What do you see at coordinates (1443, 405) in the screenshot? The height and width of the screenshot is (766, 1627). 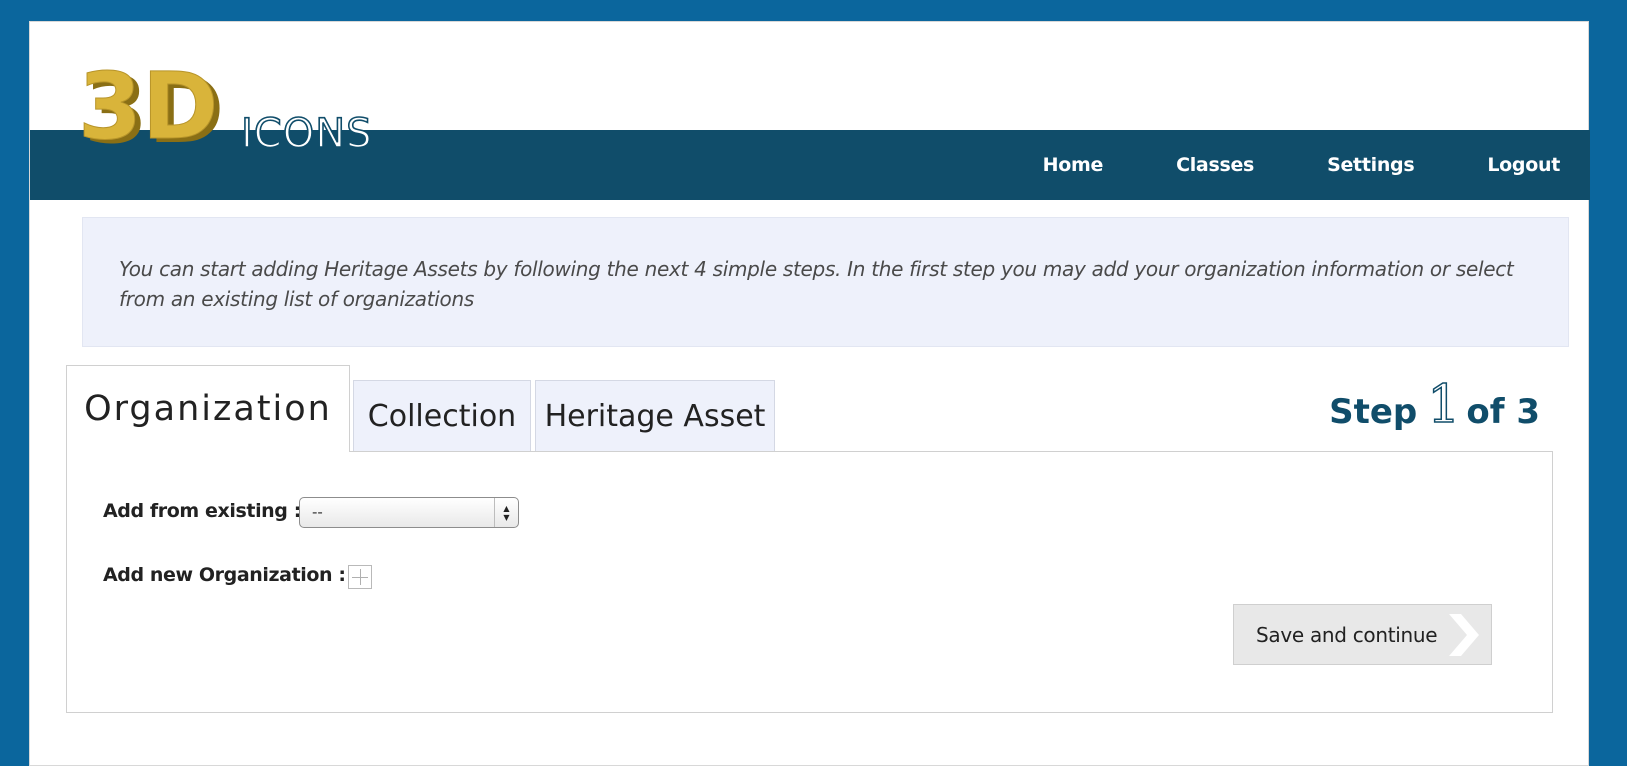 I see `step-number: 1` at bounding box center [1443, 405].